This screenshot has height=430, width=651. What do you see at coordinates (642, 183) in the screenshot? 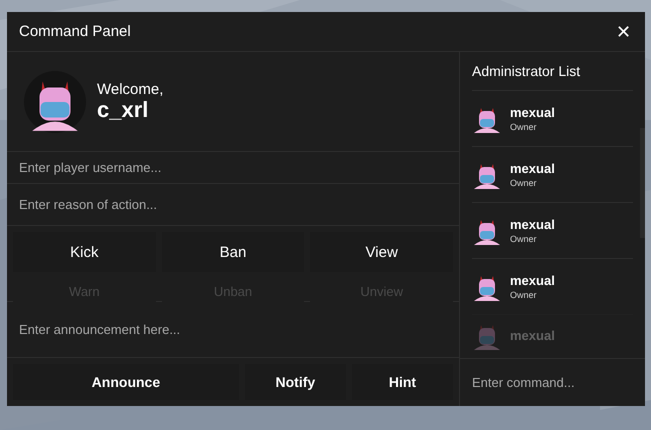
I see `scrollbar` at bounding box center [642, 183].